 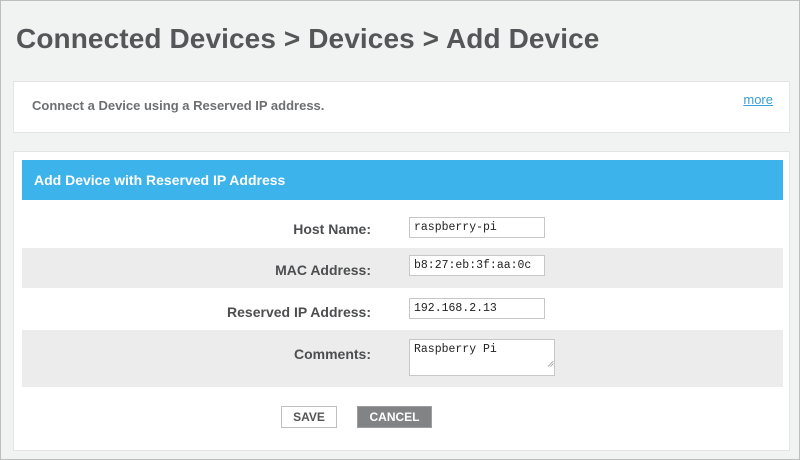 What do you see at coordinates (402, 180) in the screenshot?
I see `form-header: Add Device with Reserved IP Address` at bounding box center [402, 180].